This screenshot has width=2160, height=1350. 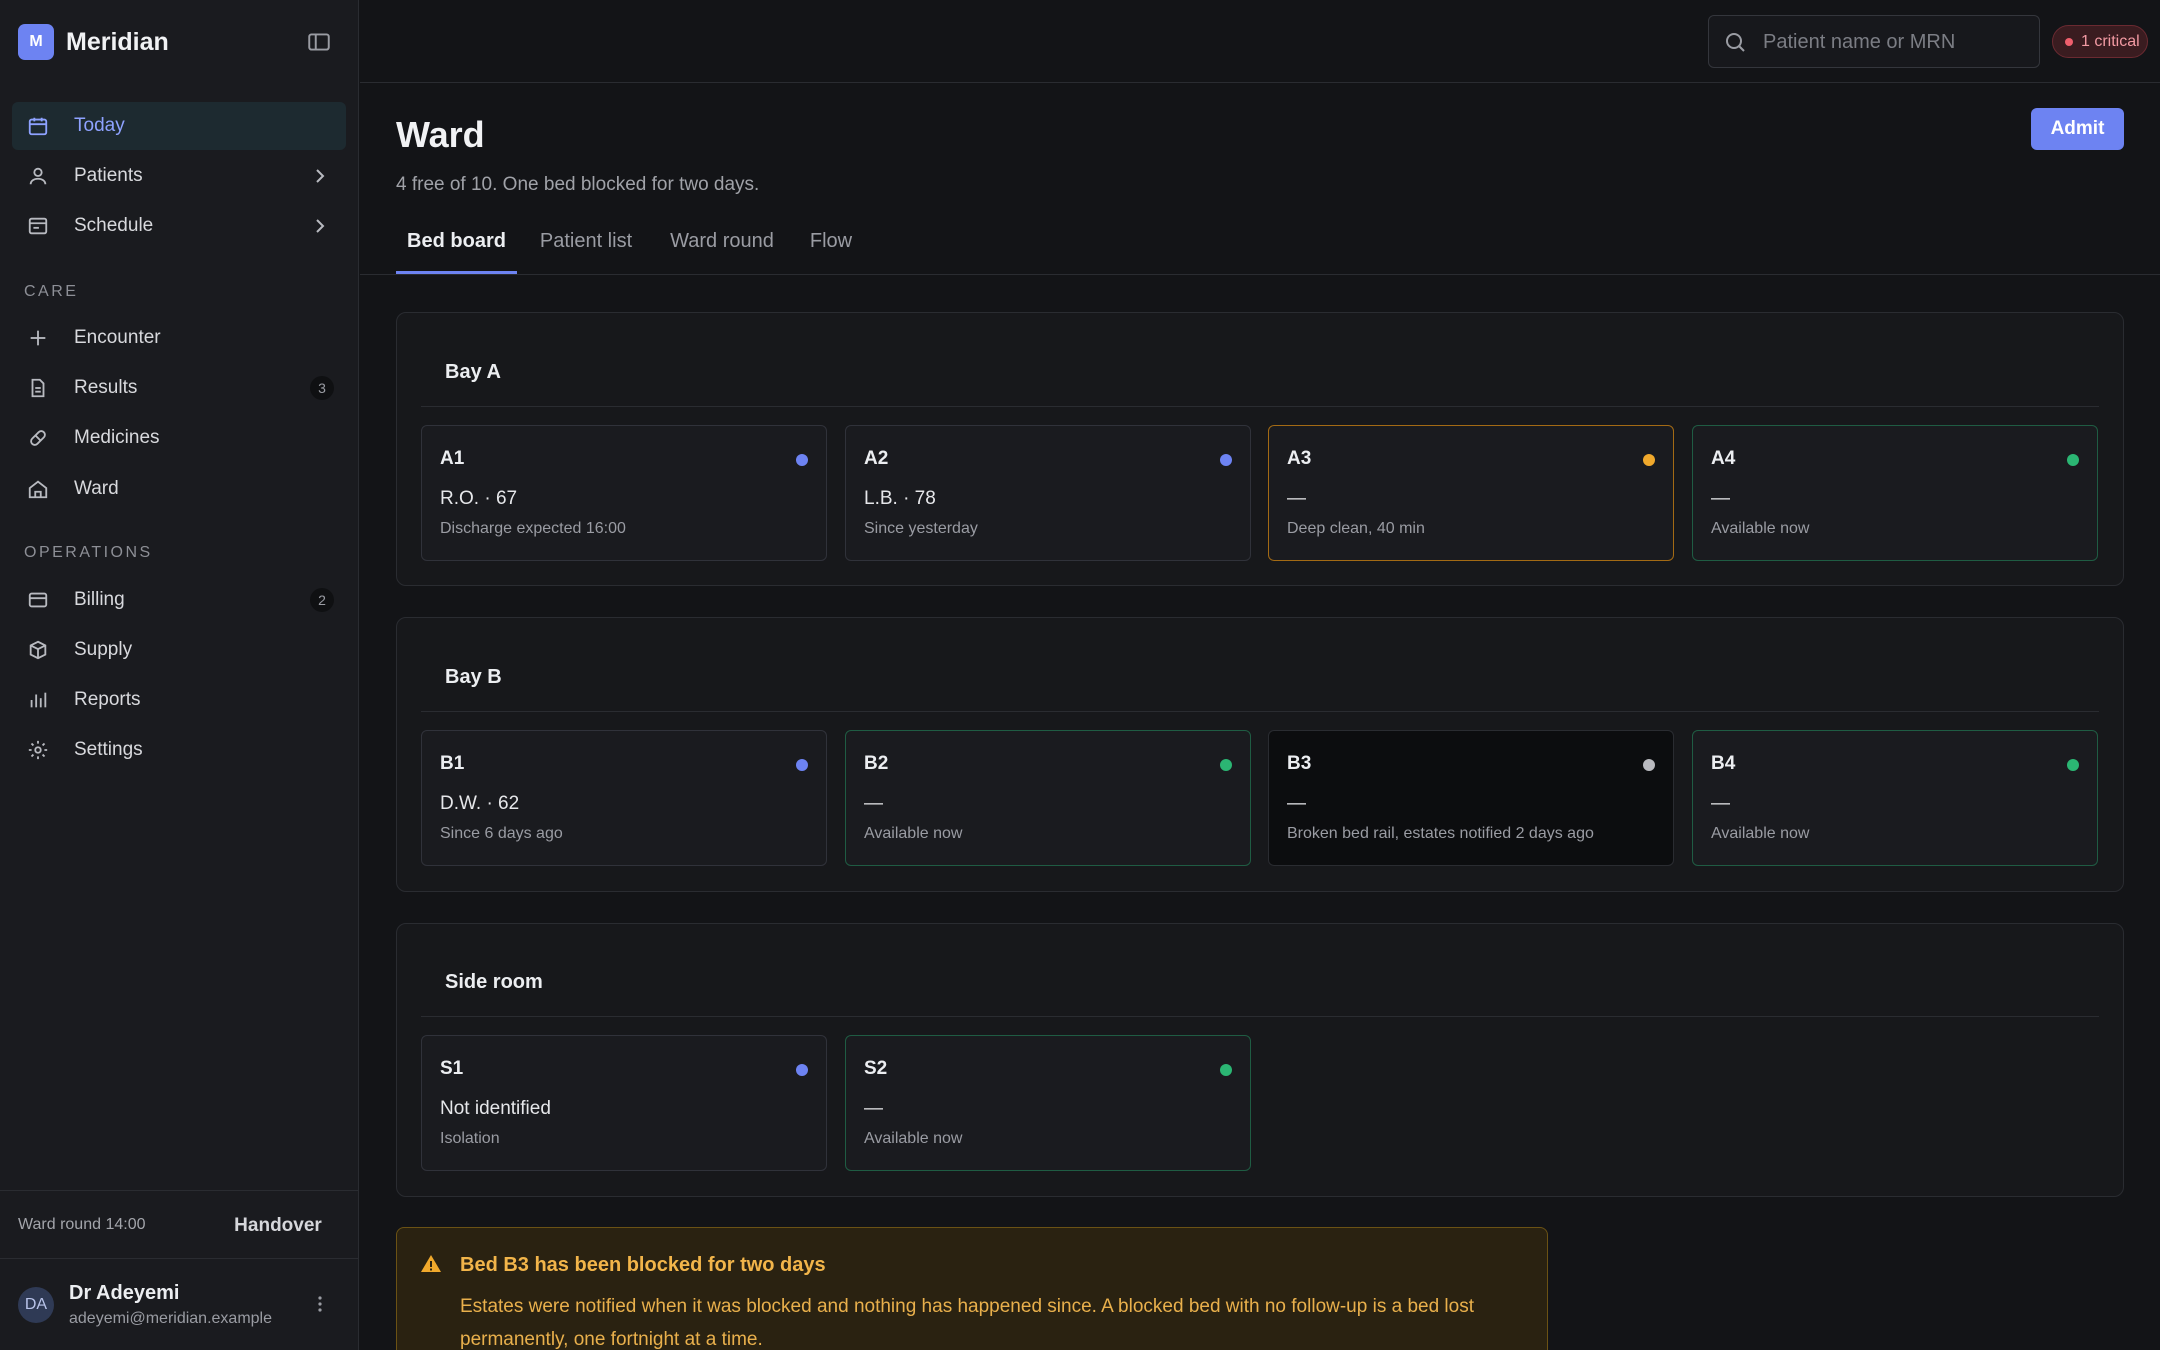 I want to click on billing-count-badge: 2, so click(x=322, y=600).